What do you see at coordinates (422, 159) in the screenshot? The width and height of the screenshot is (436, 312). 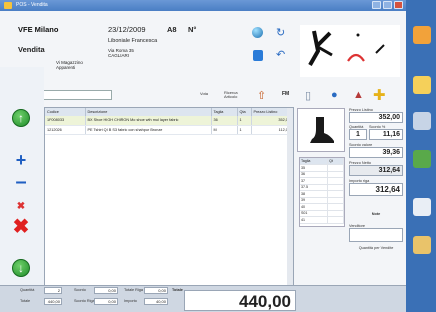 I see `books-icon` at bounding box center [422, 159].